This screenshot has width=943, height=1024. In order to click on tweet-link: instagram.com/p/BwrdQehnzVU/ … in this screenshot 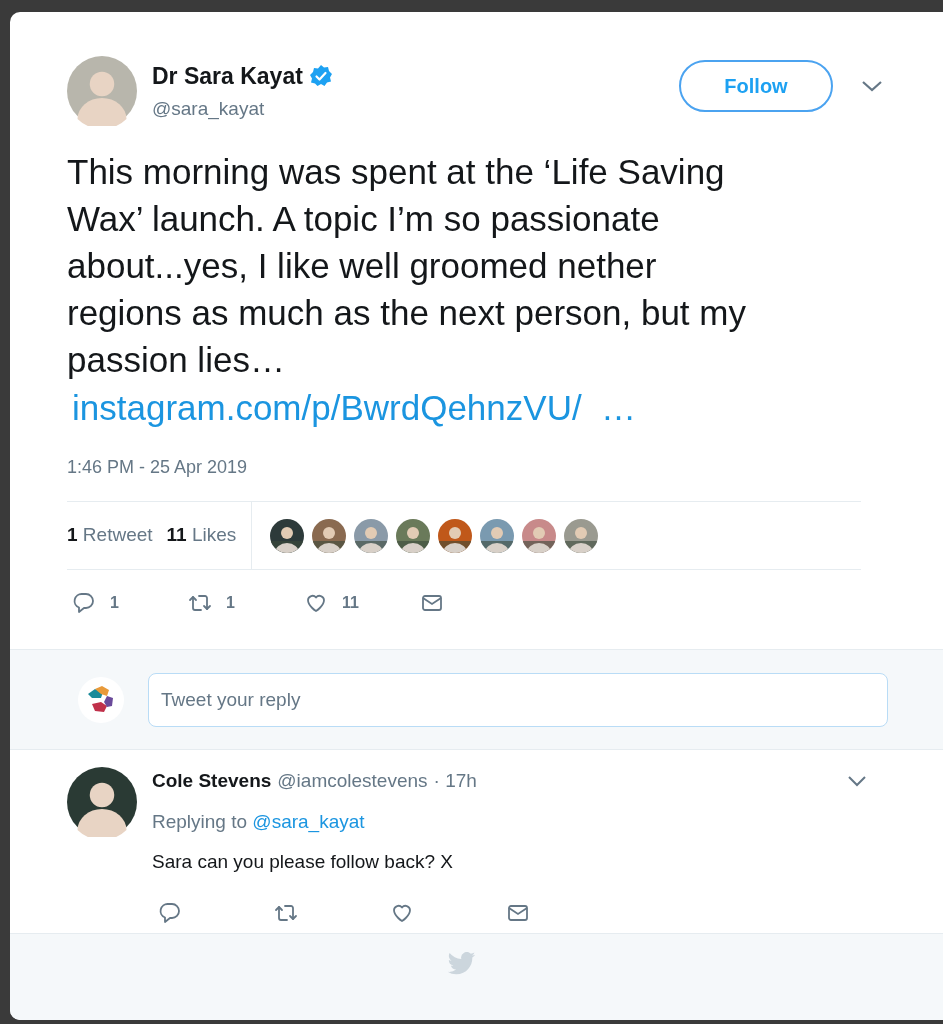, I will do `click(354, 407)`.